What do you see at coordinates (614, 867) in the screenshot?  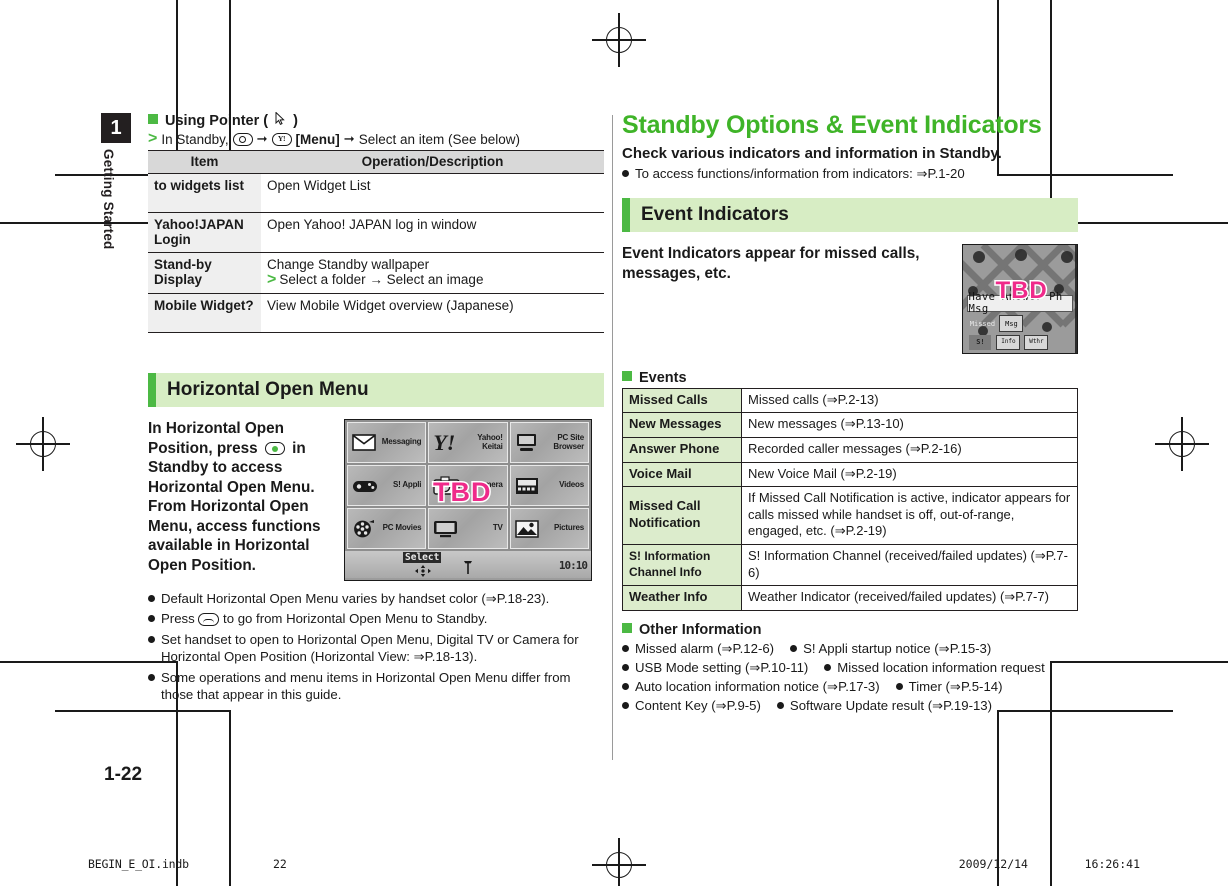 I see `print-footer: BEGIN_E_OI.indb 22 2009/12/14 16:26:41` at bounding box center [614, 867].